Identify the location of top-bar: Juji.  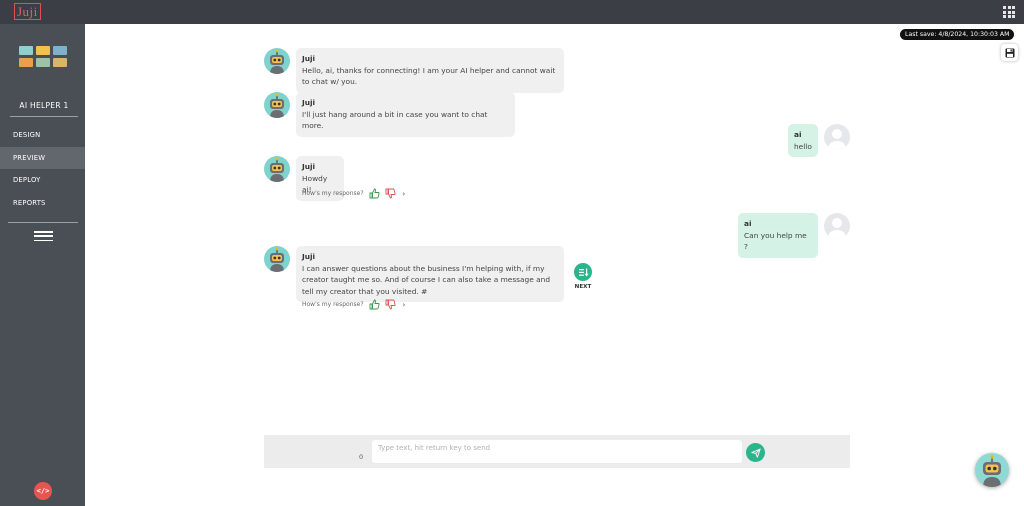
(512, 12).